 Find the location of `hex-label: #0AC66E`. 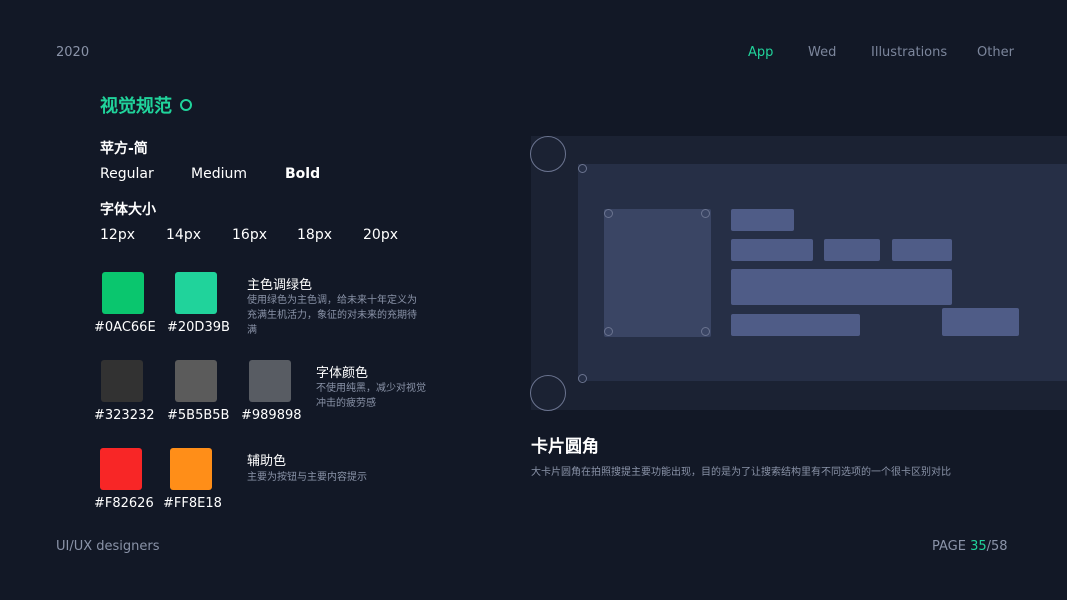

hex-label: #0AC66E is located at coordinates (125, 327).